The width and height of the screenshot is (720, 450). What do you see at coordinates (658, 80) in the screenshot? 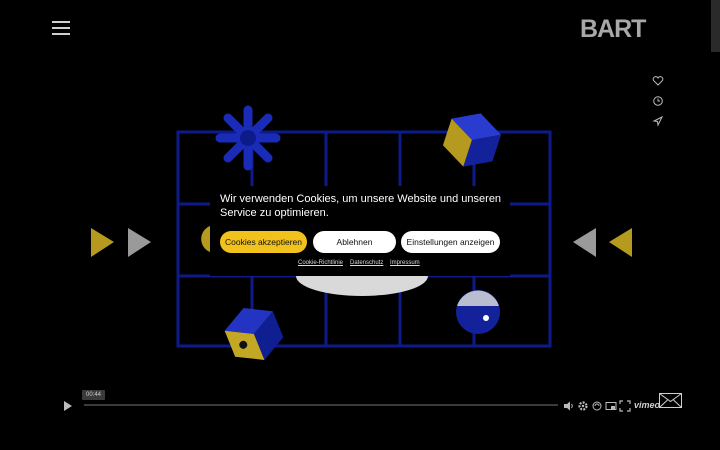
I see `heart-icon` at bounding box center [658, 80].